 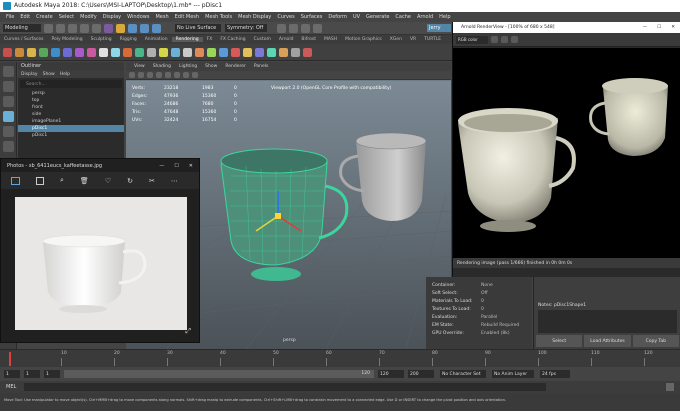 What do you see at coordinates (195, 75) in the screenshot?
I see `isolate-icon` at bounding box center [195, 75].